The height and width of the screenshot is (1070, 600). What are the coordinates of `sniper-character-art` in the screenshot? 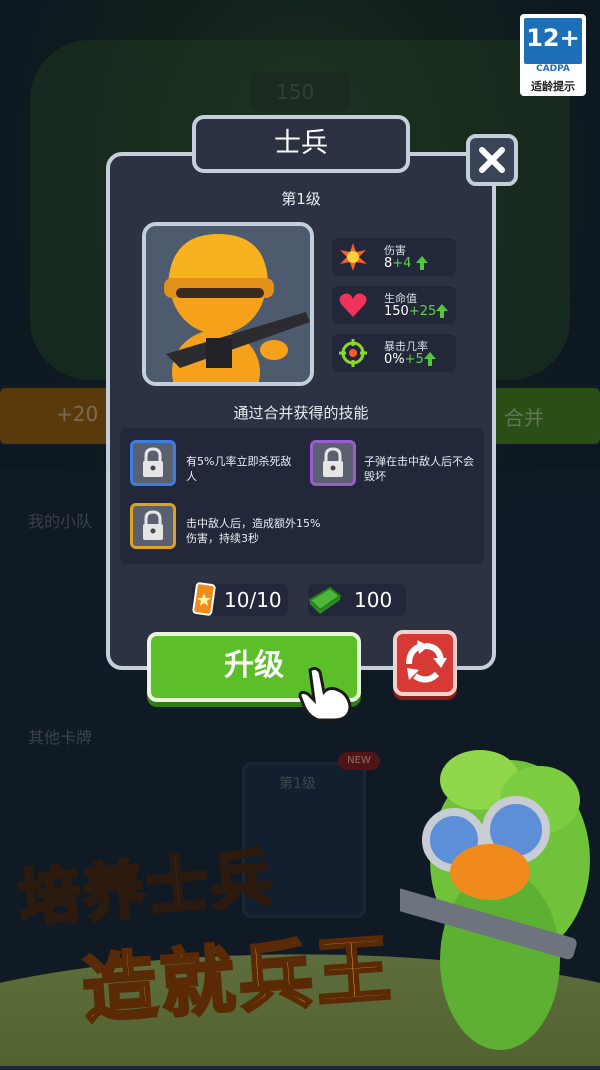 It's located at (495, 900).